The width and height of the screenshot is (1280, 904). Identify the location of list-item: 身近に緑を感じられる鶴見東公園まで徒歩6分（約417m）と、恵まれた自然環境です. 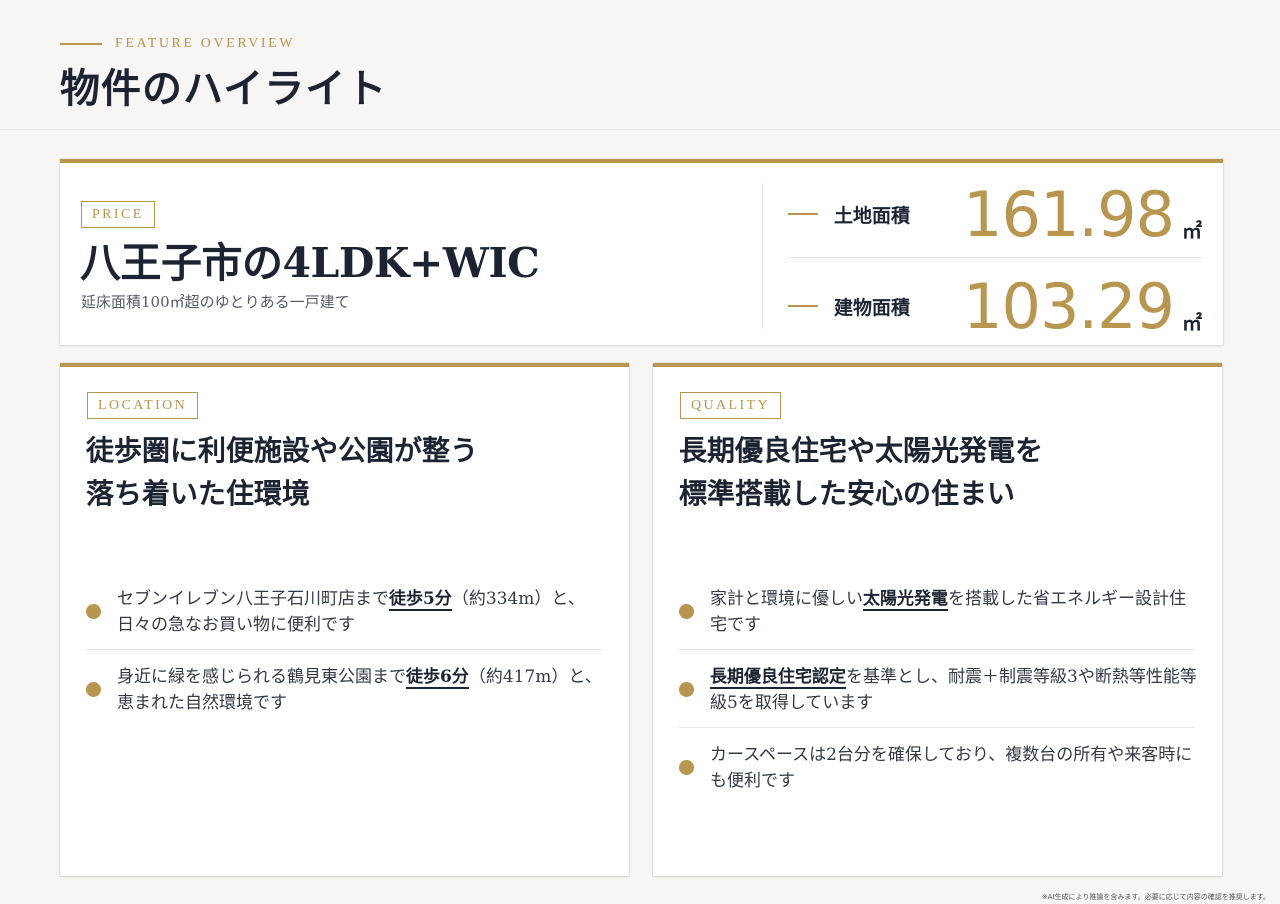
(344, 689).